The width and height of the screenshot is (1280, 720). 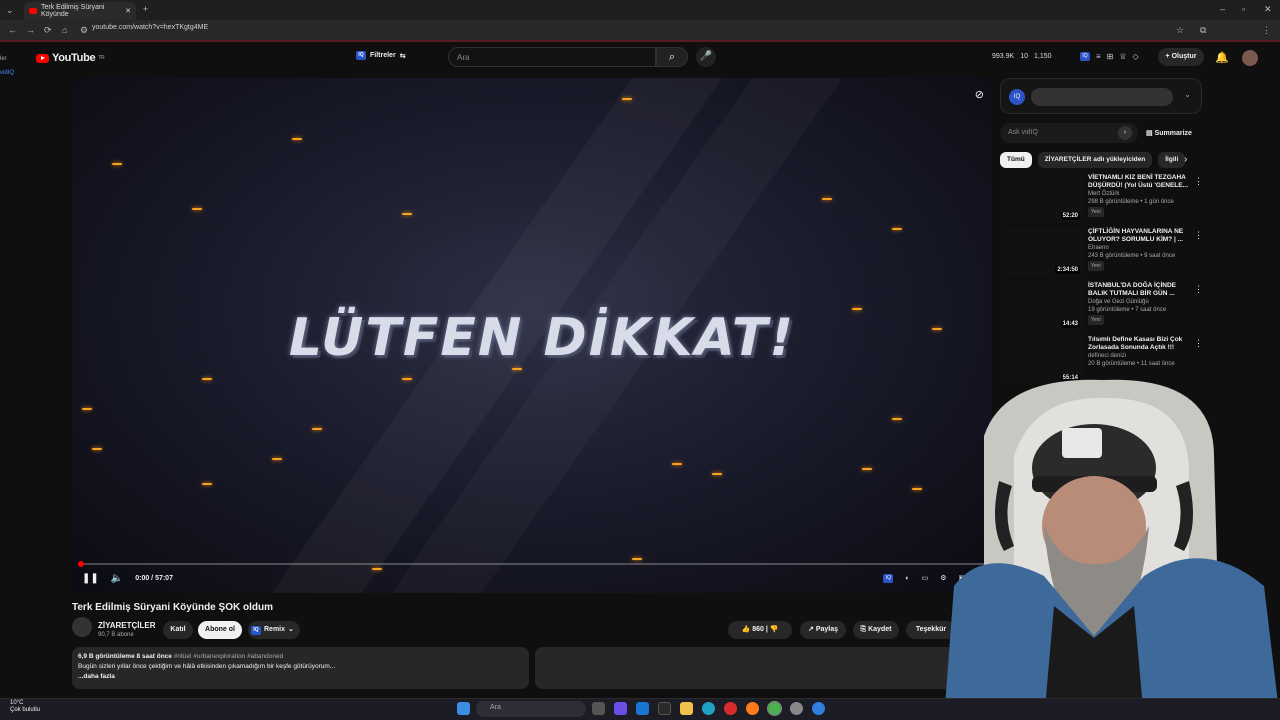 What do you see at coordinates (381, 55) in the screenshot?
I see `filter-button: IQ Filtreler ⇆` at bounding box center [381, 55].